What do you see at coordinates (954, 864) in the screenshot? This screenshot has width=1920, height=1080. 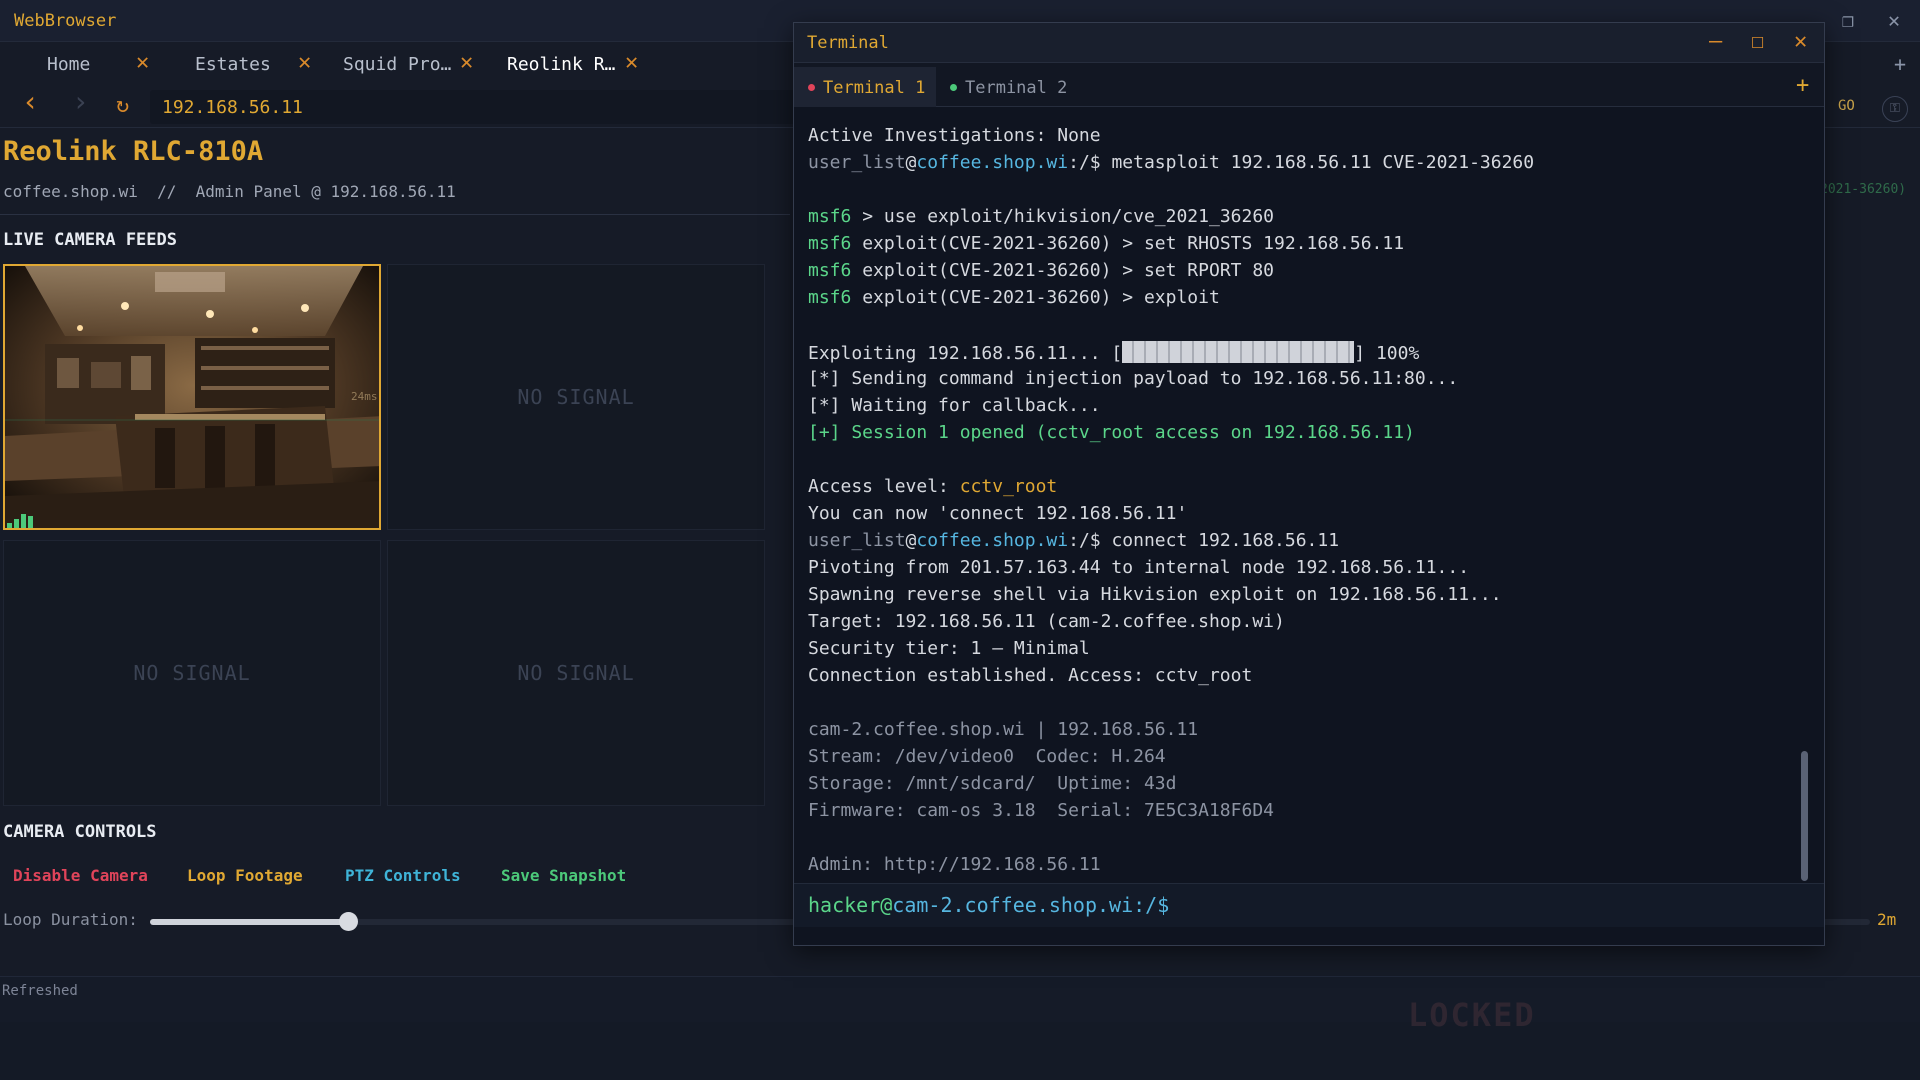 I see `terminal-line: Admin: http://192.168.56.11` at bounding box center [954, 864].